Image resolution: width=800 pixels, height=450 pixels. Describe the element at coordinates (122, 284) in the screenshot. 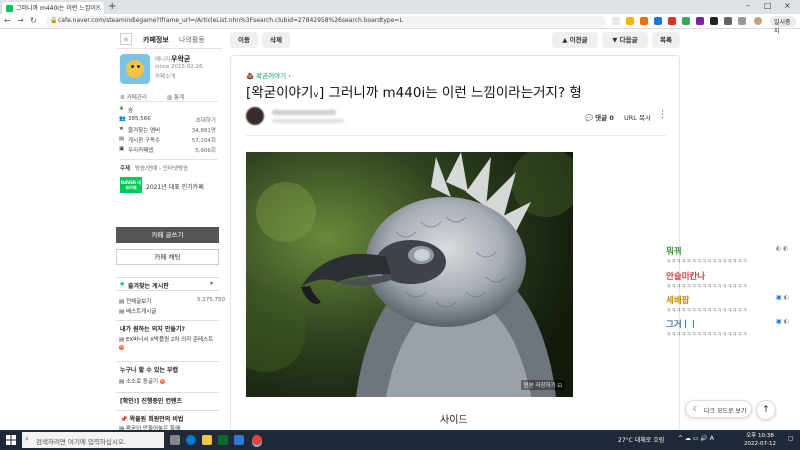

I see `star-icon: ★` at that location.